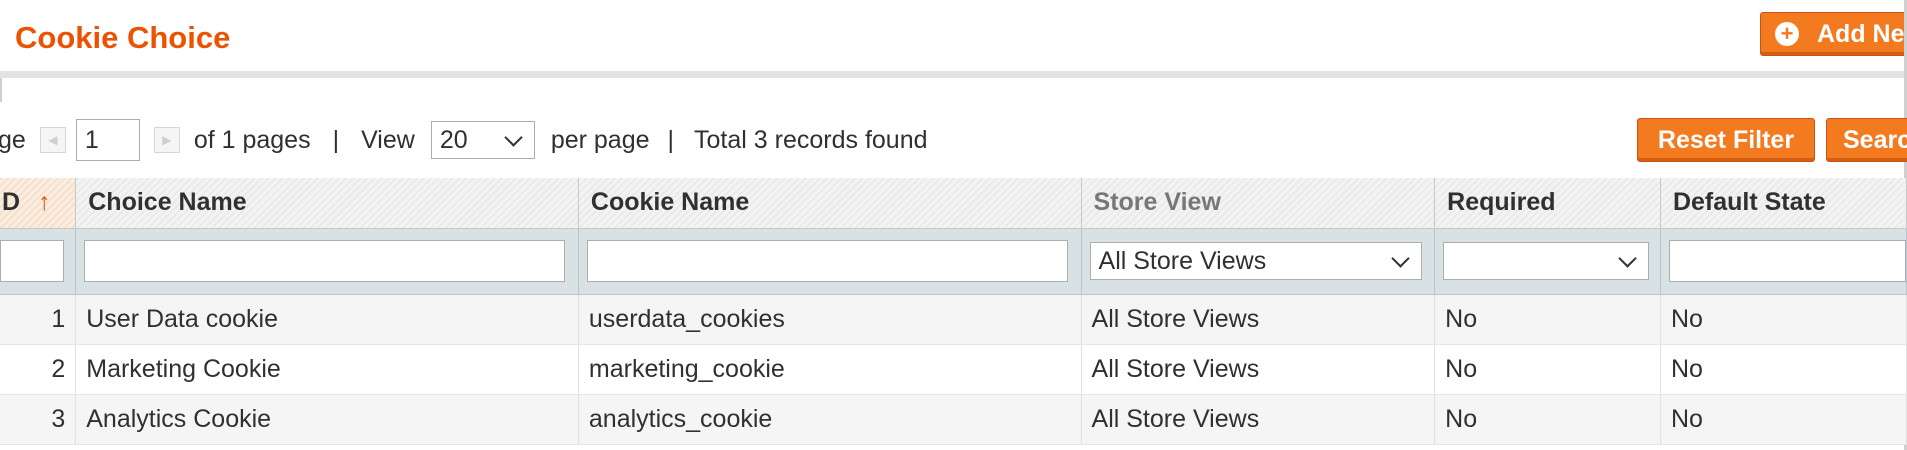 This screenshot has width=1907, height=450. Describe the element at coordinates (600, 139) in the screenshot. I see `per-page-label: per page` at that location.